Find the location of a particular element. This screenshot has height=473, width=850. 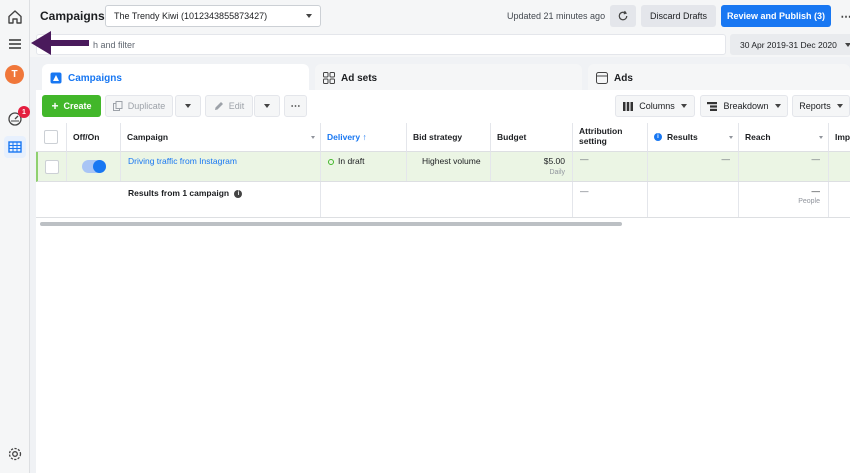

budget-amount: $5.00 is located at coordinates (554, 161).